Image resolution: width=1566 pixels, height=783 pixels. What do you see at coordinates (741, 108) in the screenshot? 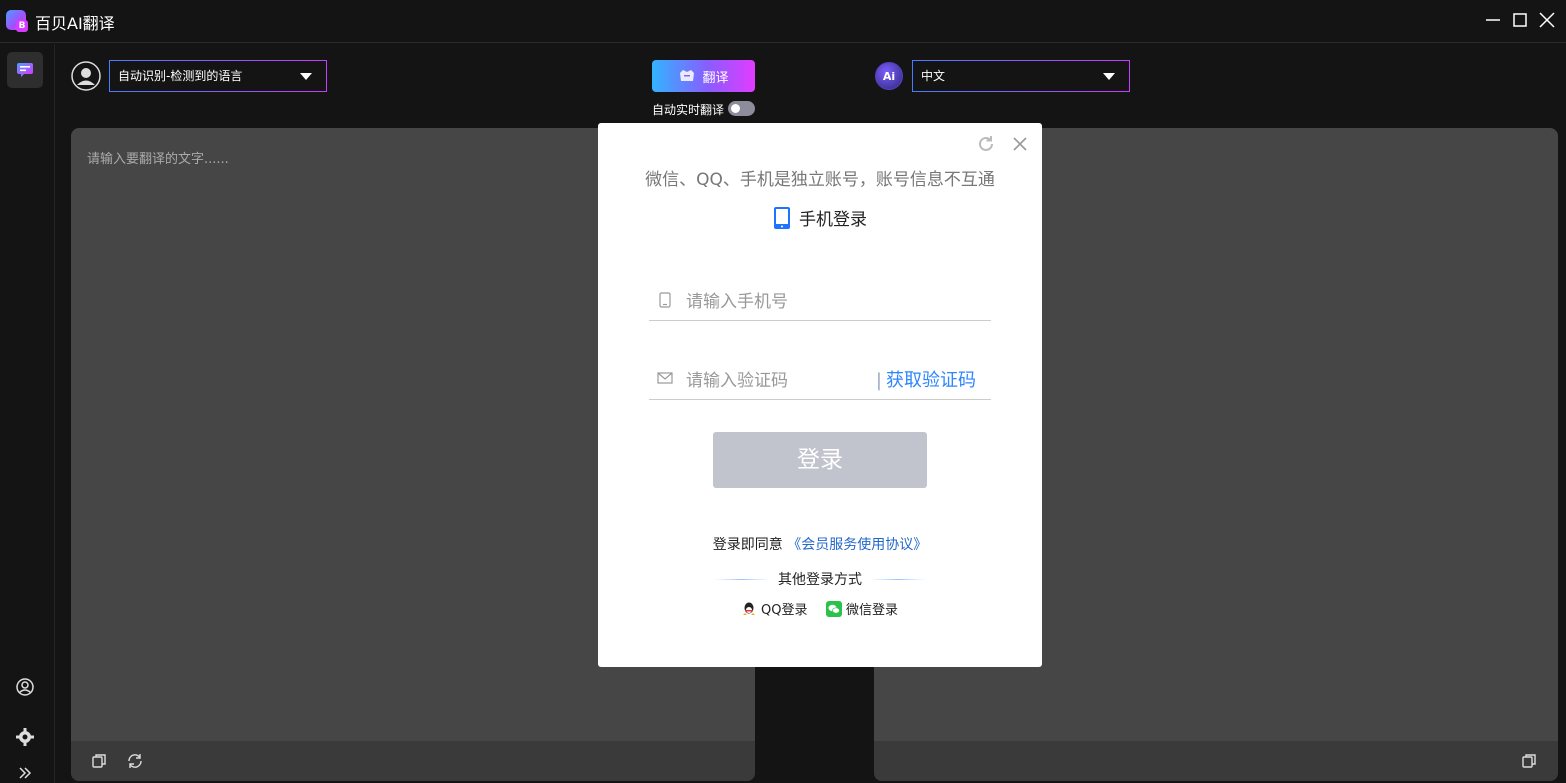
I see `auto-translate-toggle` at bounding box center [741, 108].